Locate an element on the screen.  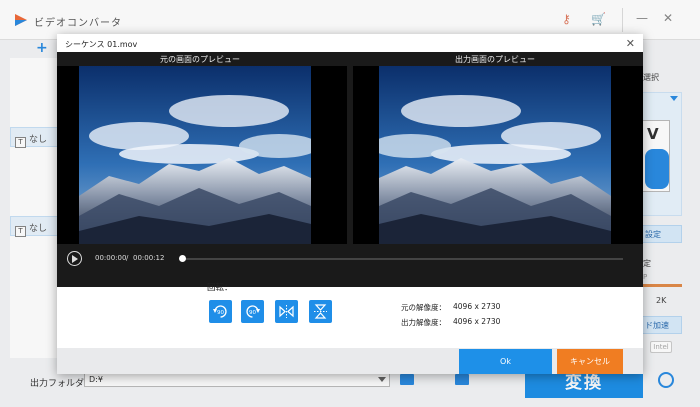
flip-horizontal-icon is located at coordinates (286, 311).